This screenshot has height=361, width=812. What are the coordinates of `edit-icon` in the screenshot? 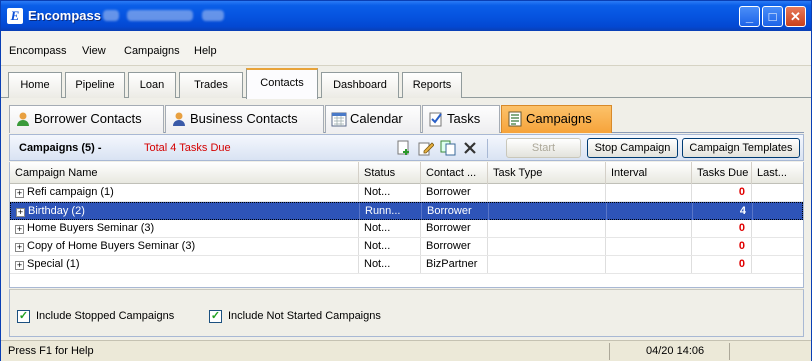 It's located at (426, 148).